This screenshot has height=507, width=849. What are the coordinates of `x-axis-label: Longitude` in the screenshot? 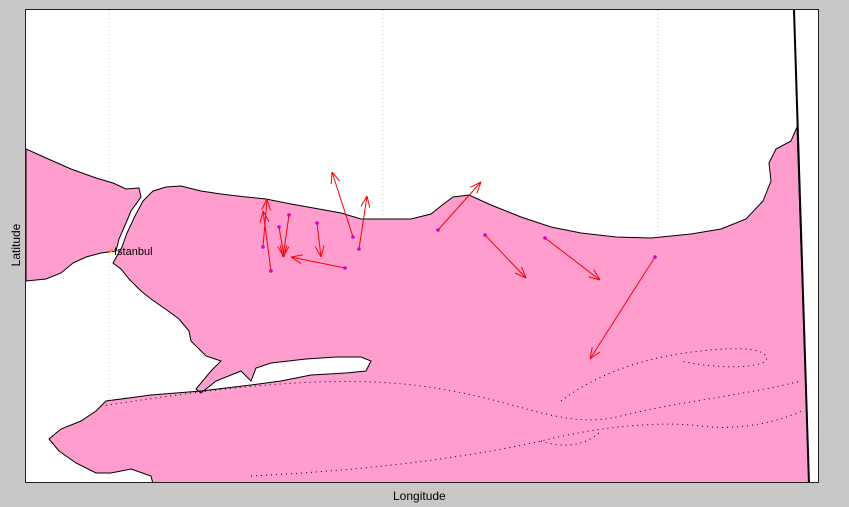 It's located at (419, 496).